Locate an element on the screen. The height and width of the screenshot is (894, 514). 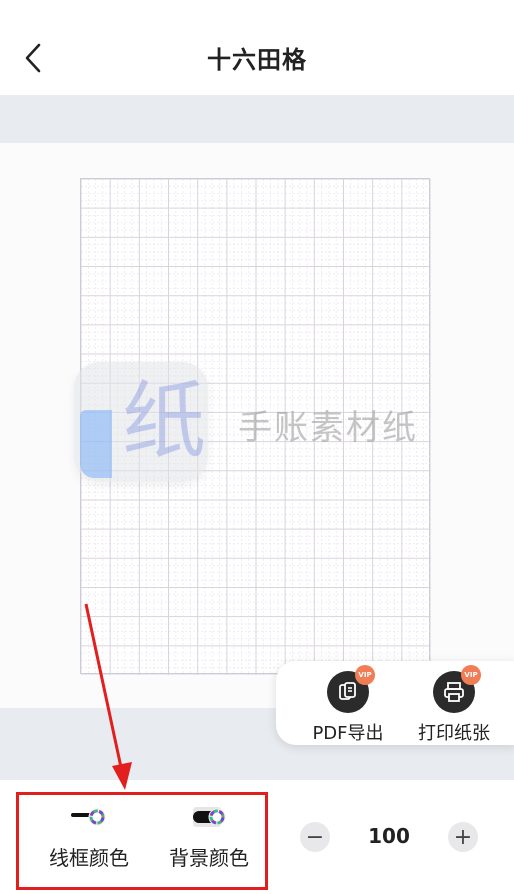
printer-icon: VIP is located at coordinates (457, 689).